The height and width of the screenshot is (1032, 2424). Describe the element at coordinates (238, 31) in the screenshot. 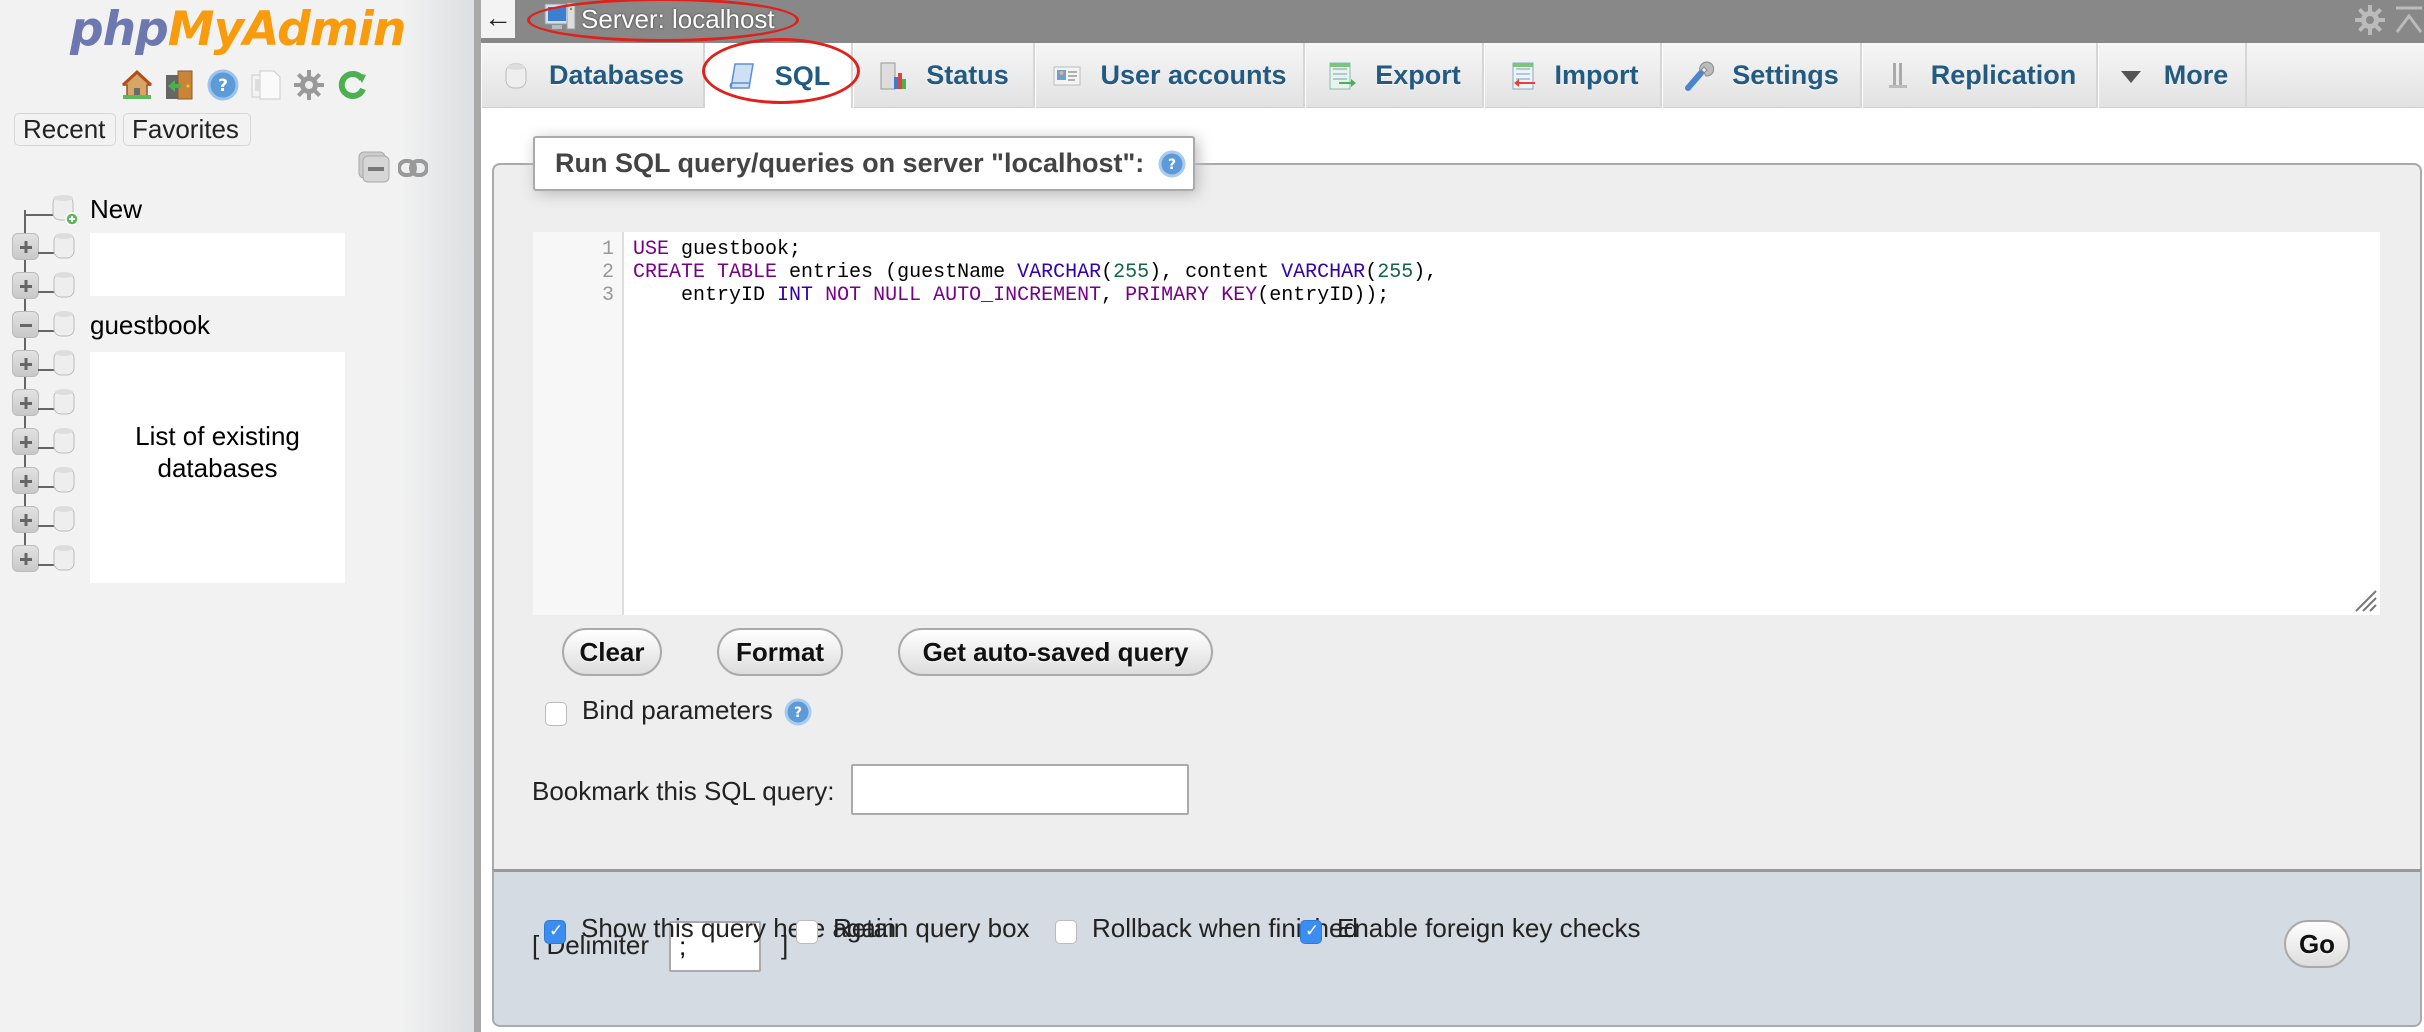

I see `phpmyadmin-logo: phpMyAdmin` at that location.